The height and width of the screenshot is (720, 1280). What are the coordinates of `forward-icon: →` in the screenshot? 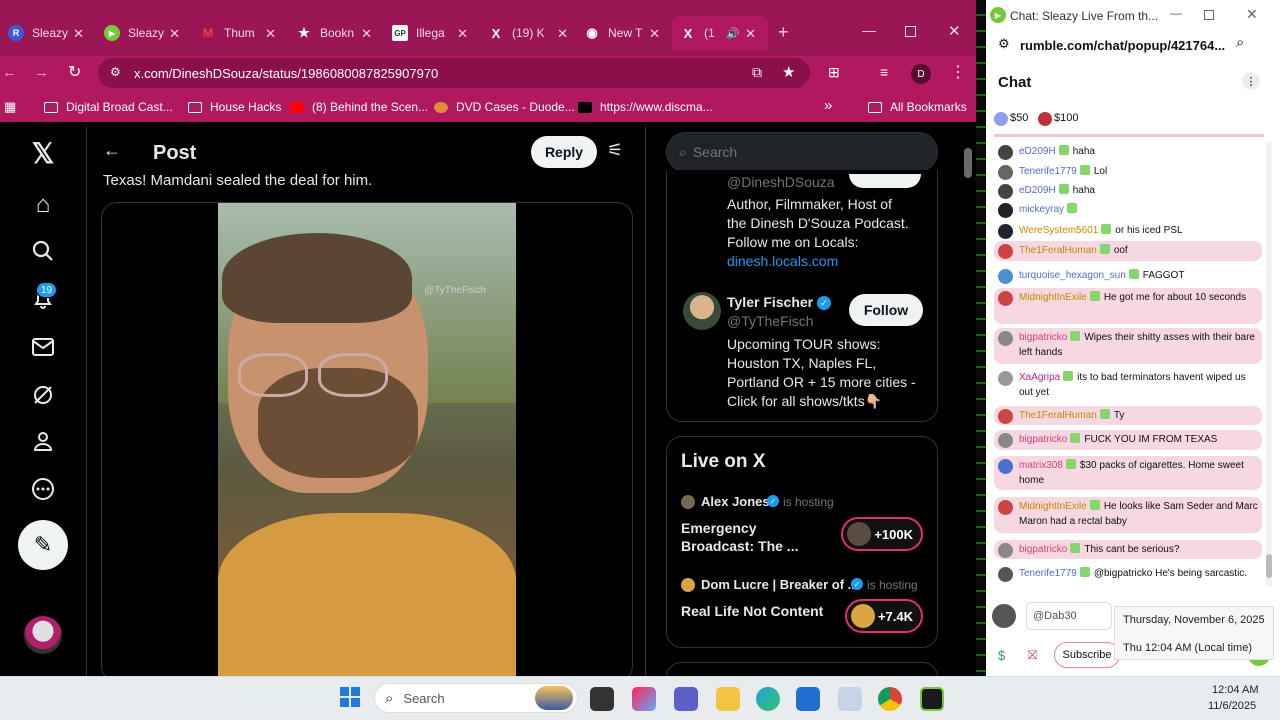 It's located at (41, 72).